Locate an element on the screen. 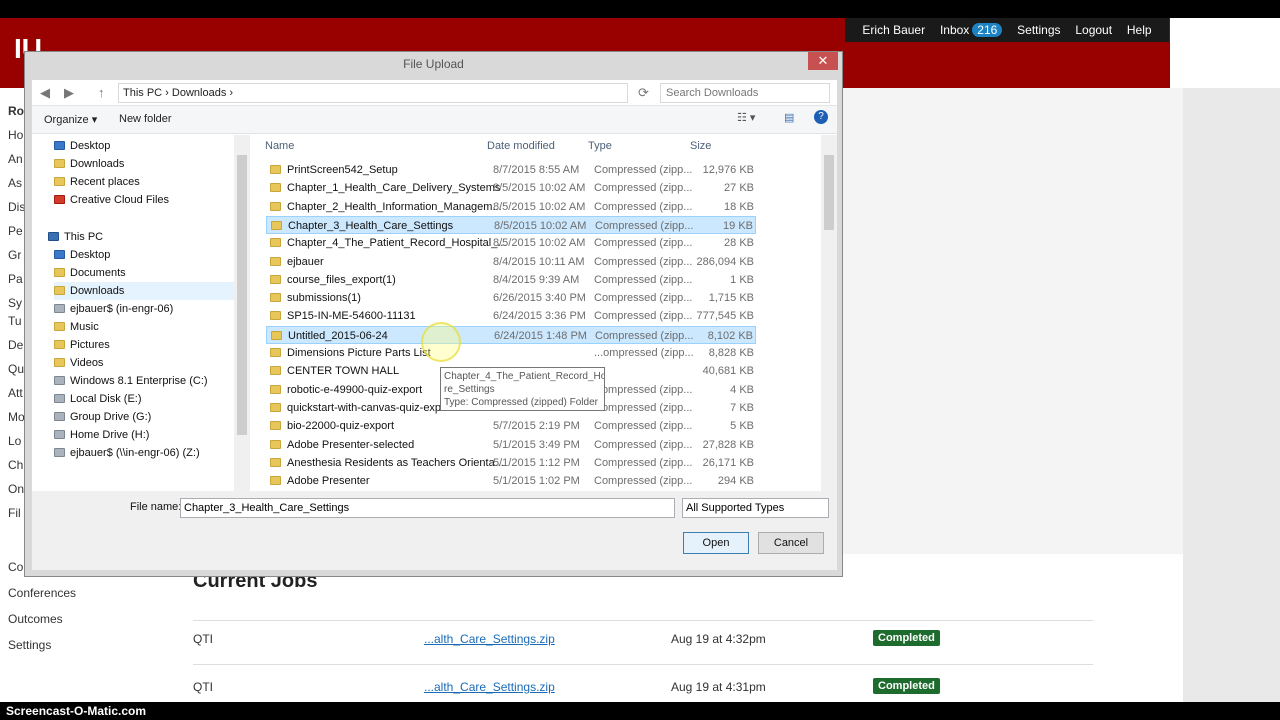 This screenshot has height=720, width=1280. nav-item-partial: Fil is located at coordinates (14, 513).